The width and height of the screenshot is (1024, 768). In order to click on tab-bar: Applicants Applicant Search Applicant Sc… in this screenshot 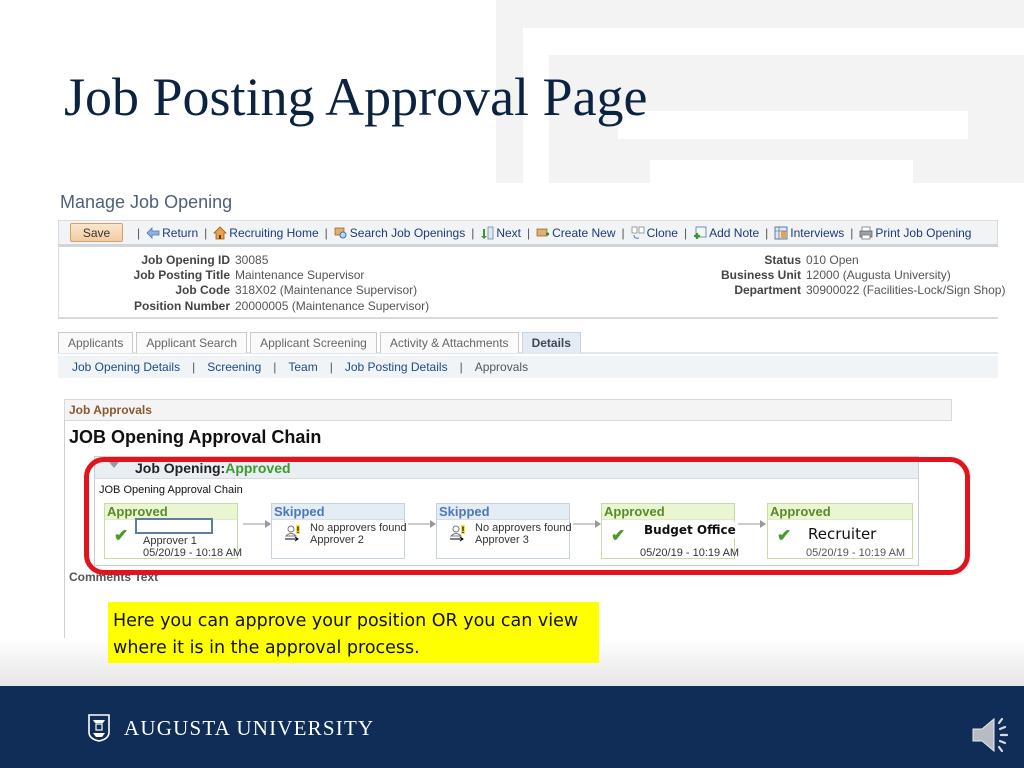, I will do `click(528, 343)`.